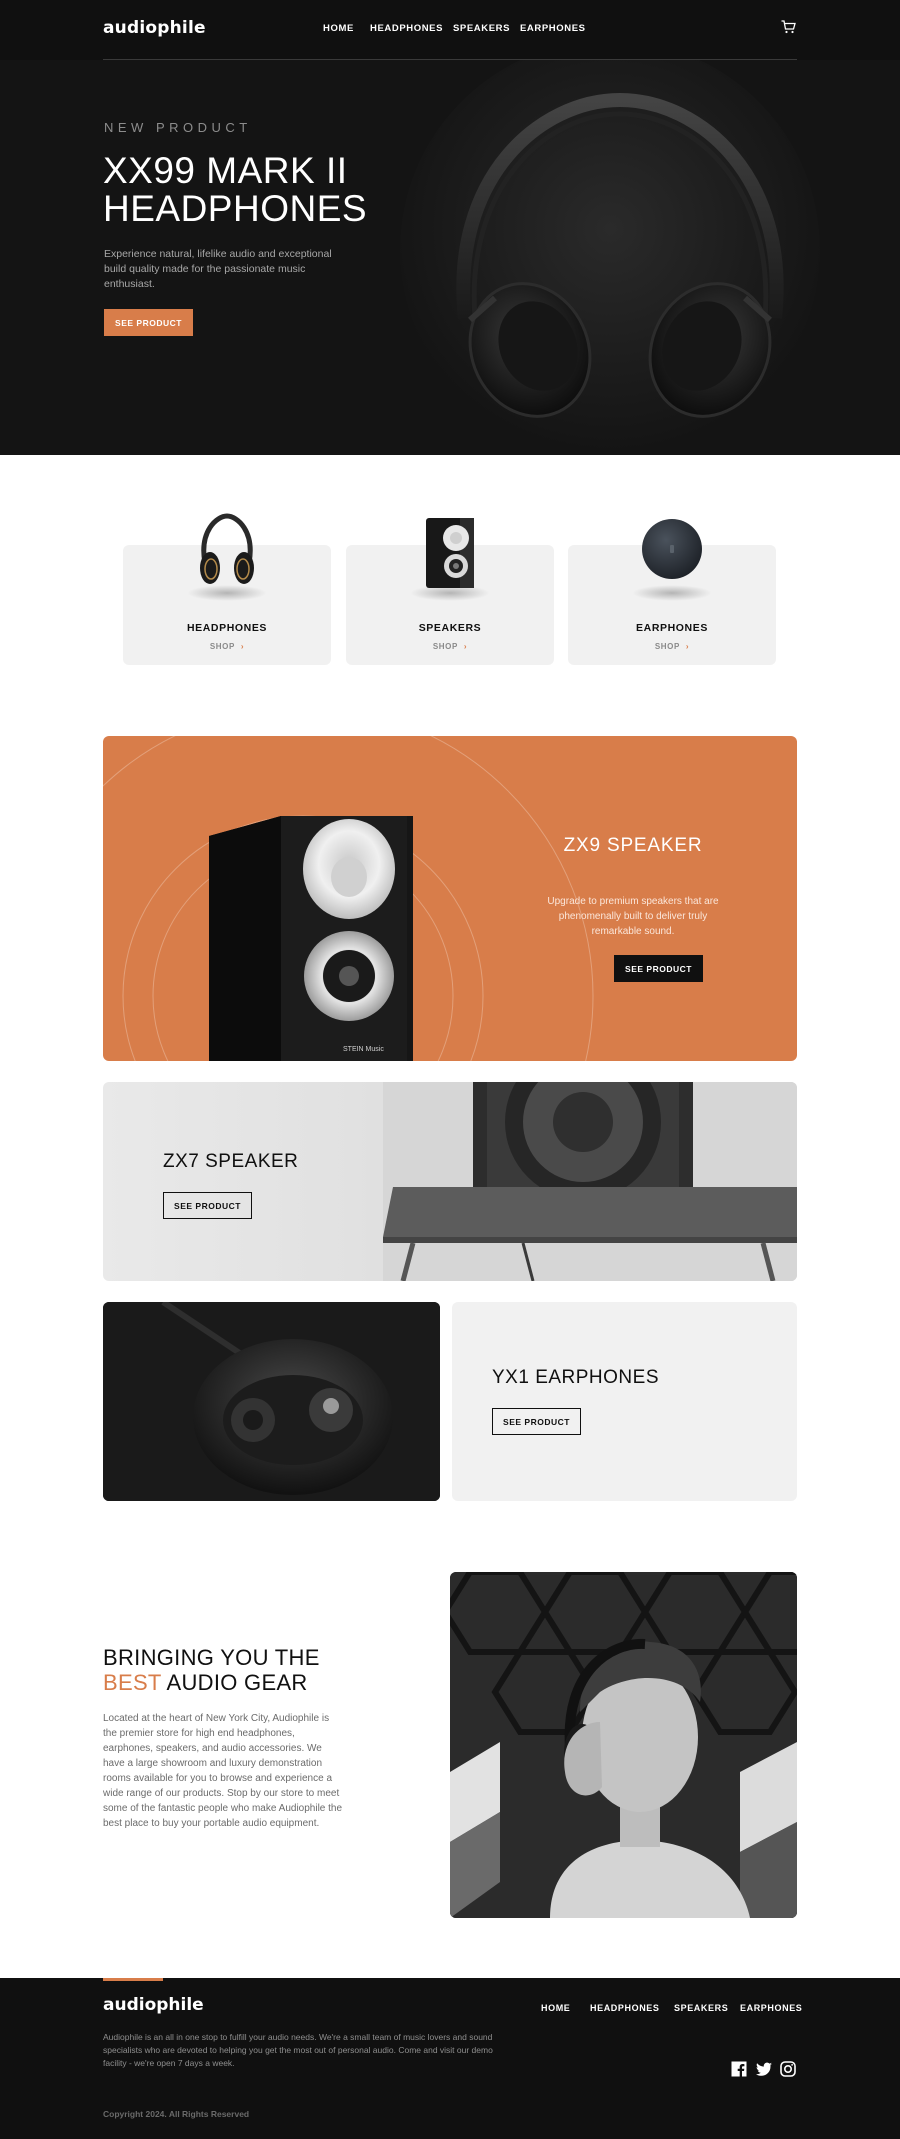 The image size is (900, 2139). What do you see at coordinates (590, 1181) in the screenshot?
I see `zx7-speaker-image` at bounding box center [590, 1181].